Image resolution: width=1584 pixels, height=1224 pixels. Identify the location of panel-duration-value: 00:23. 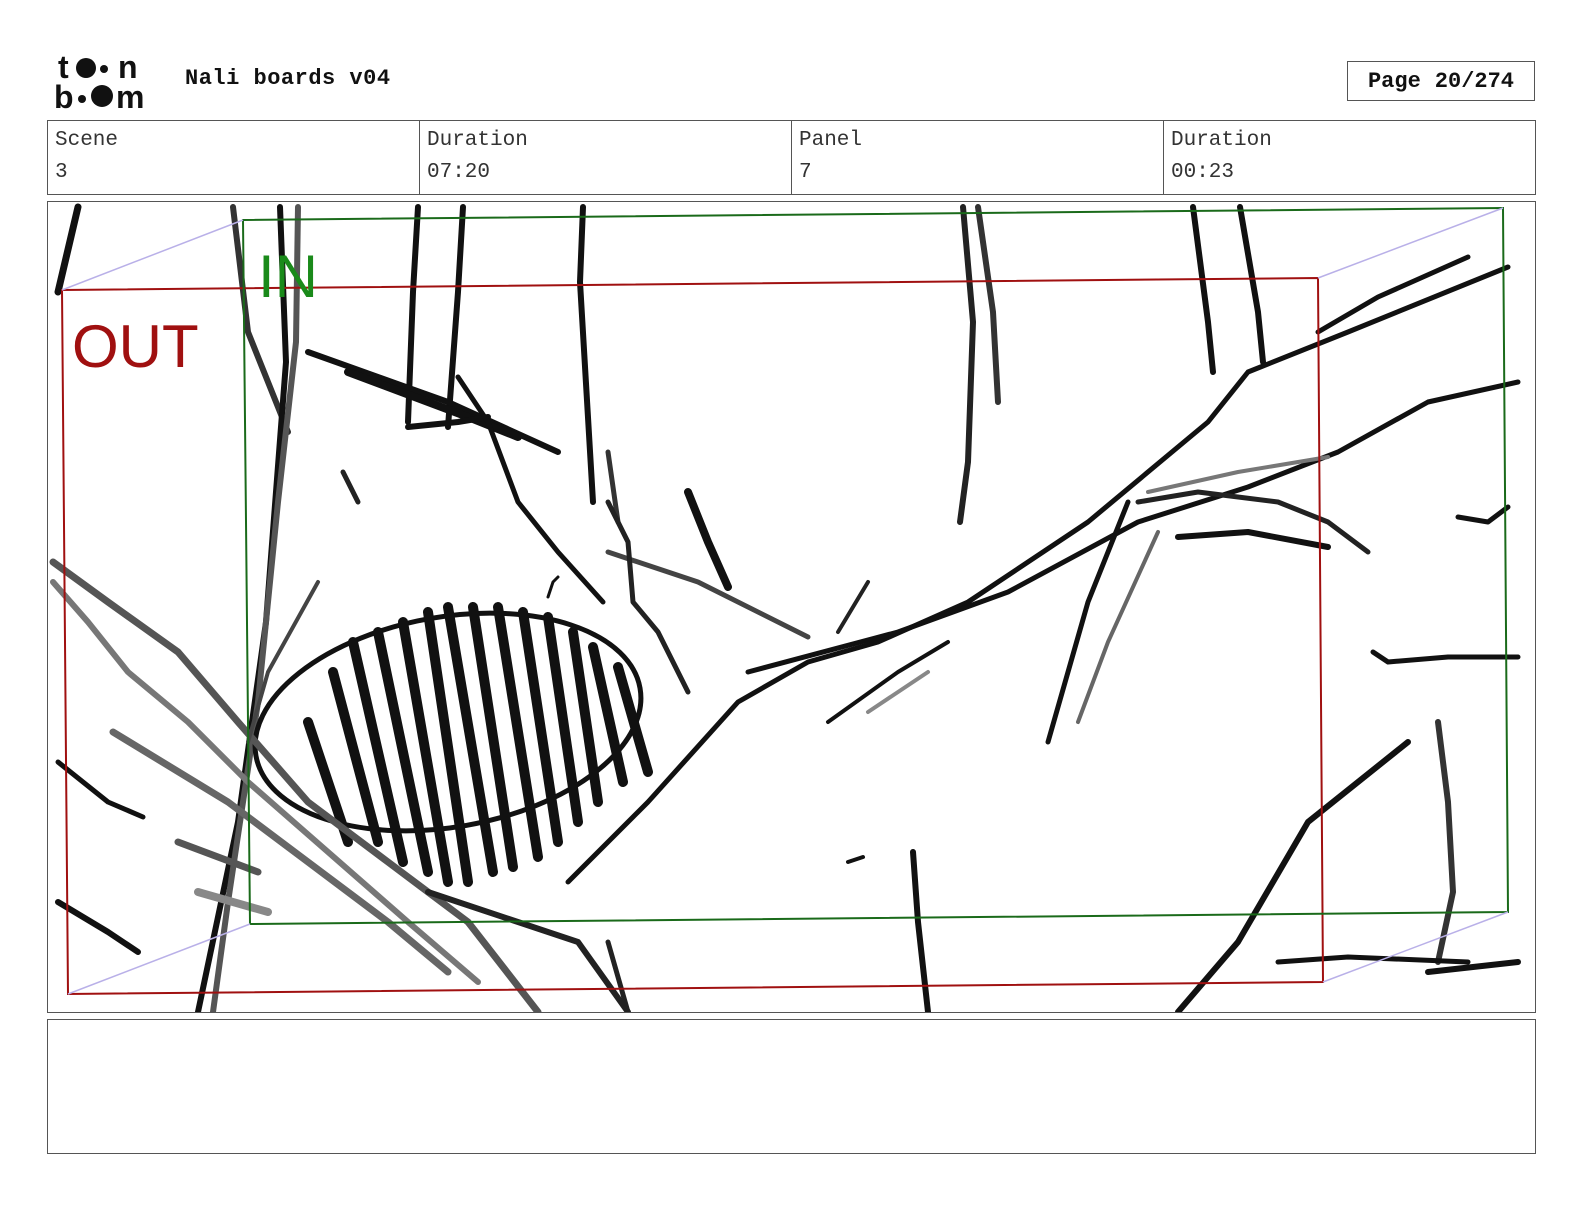
(1203, 172).